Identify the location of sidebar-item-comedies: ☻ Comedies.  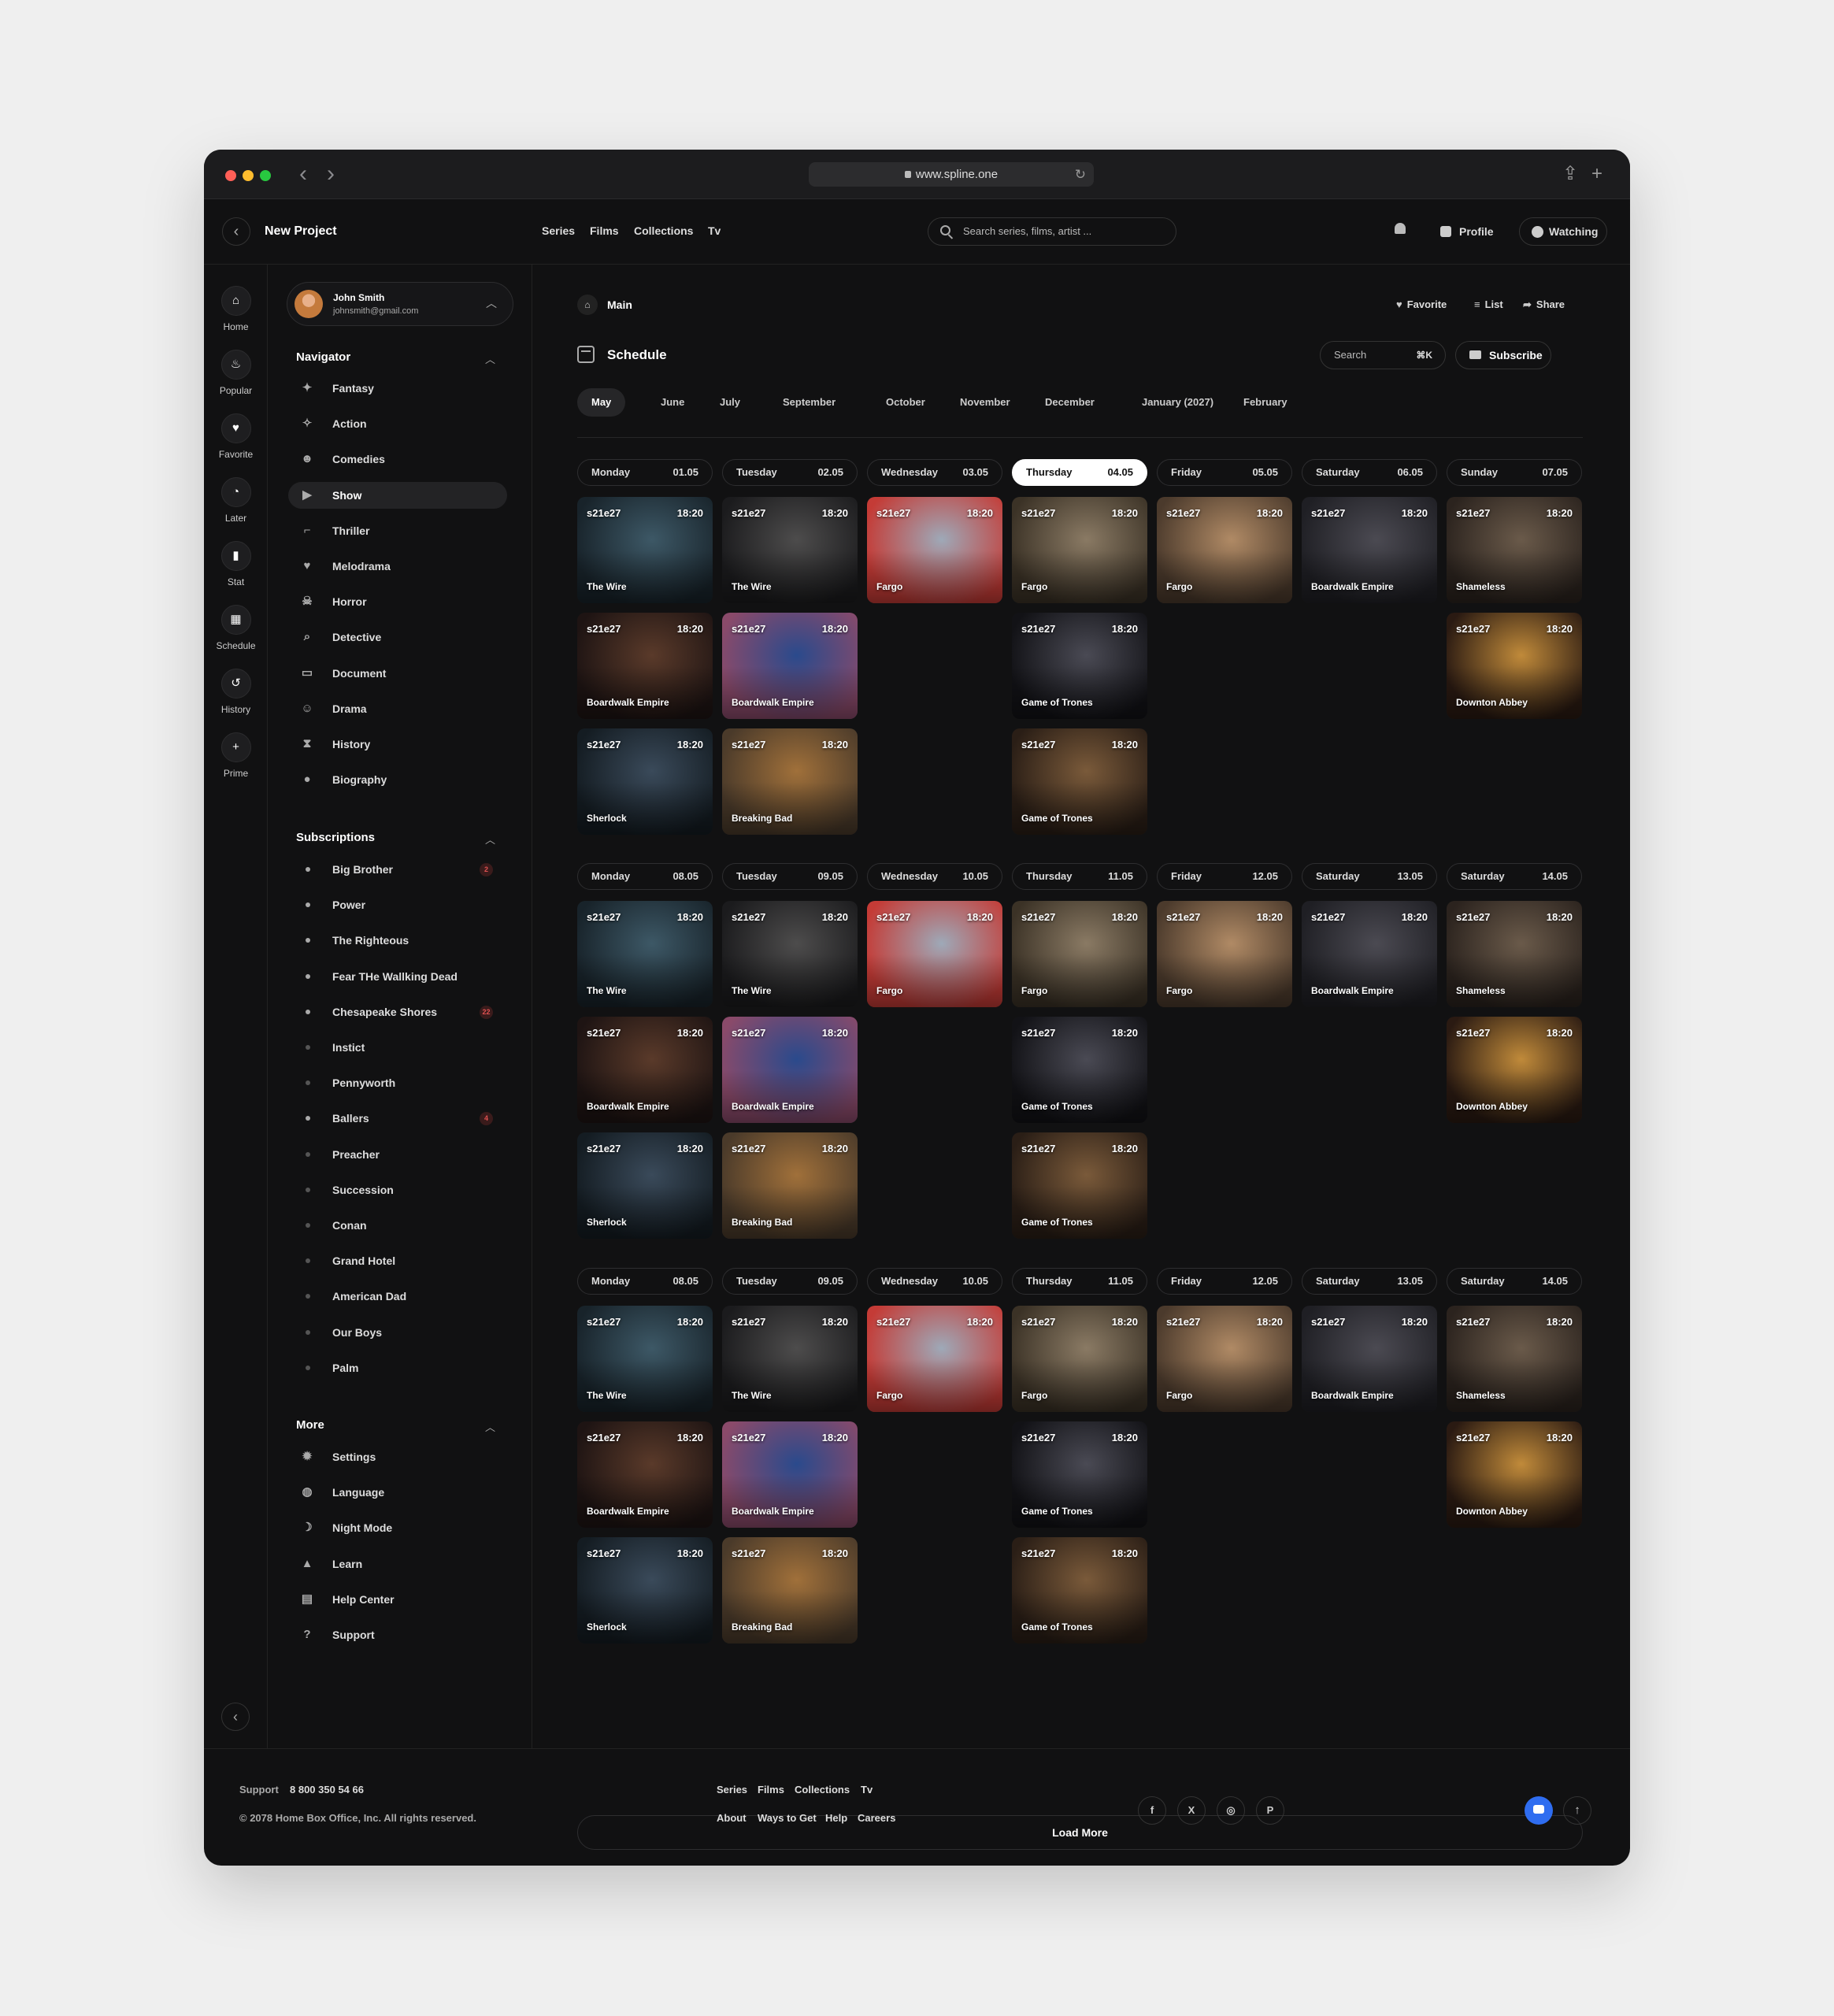
(397, 459).